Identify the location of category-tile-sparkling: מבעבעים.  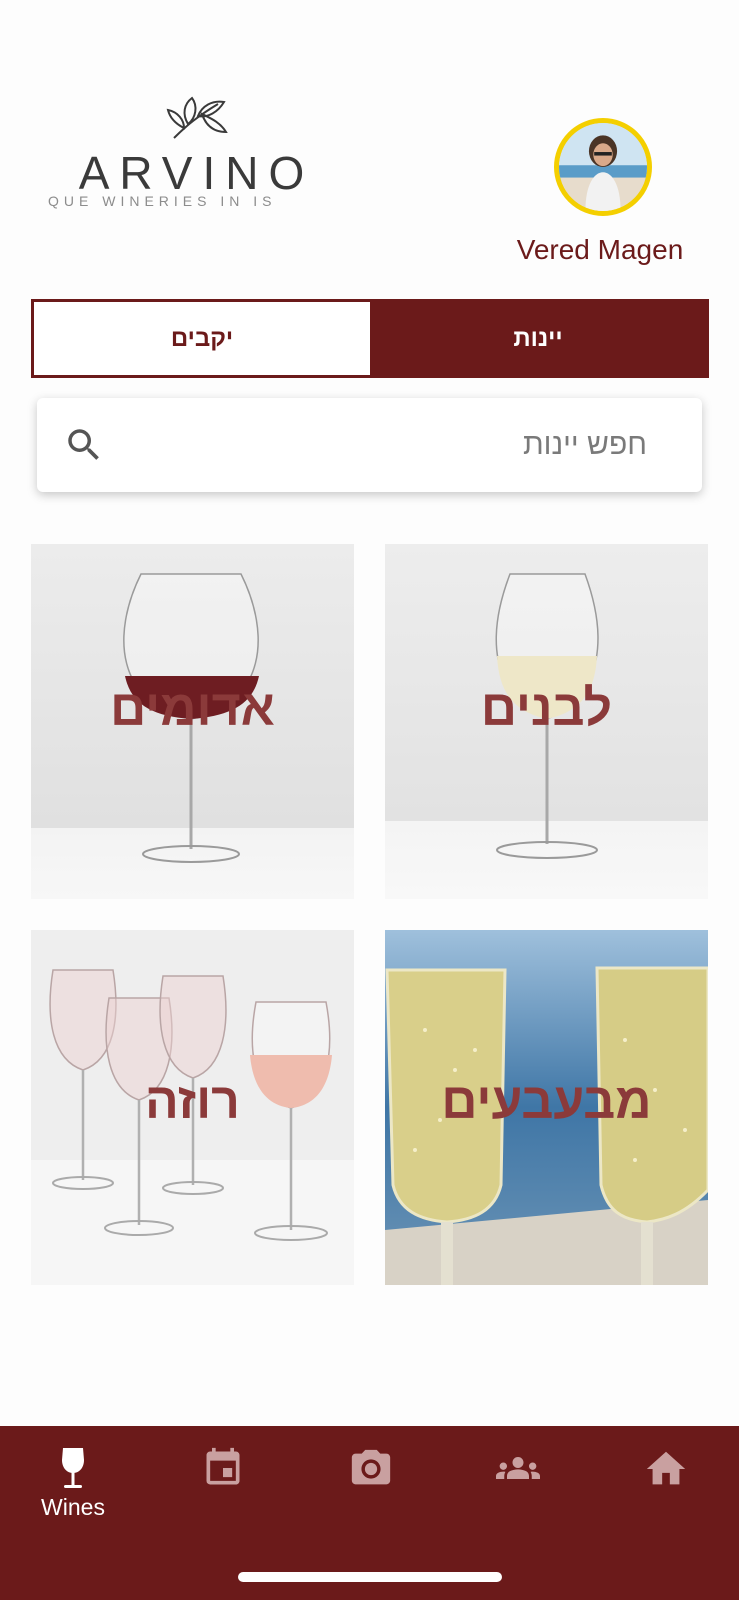
(546, 1107).